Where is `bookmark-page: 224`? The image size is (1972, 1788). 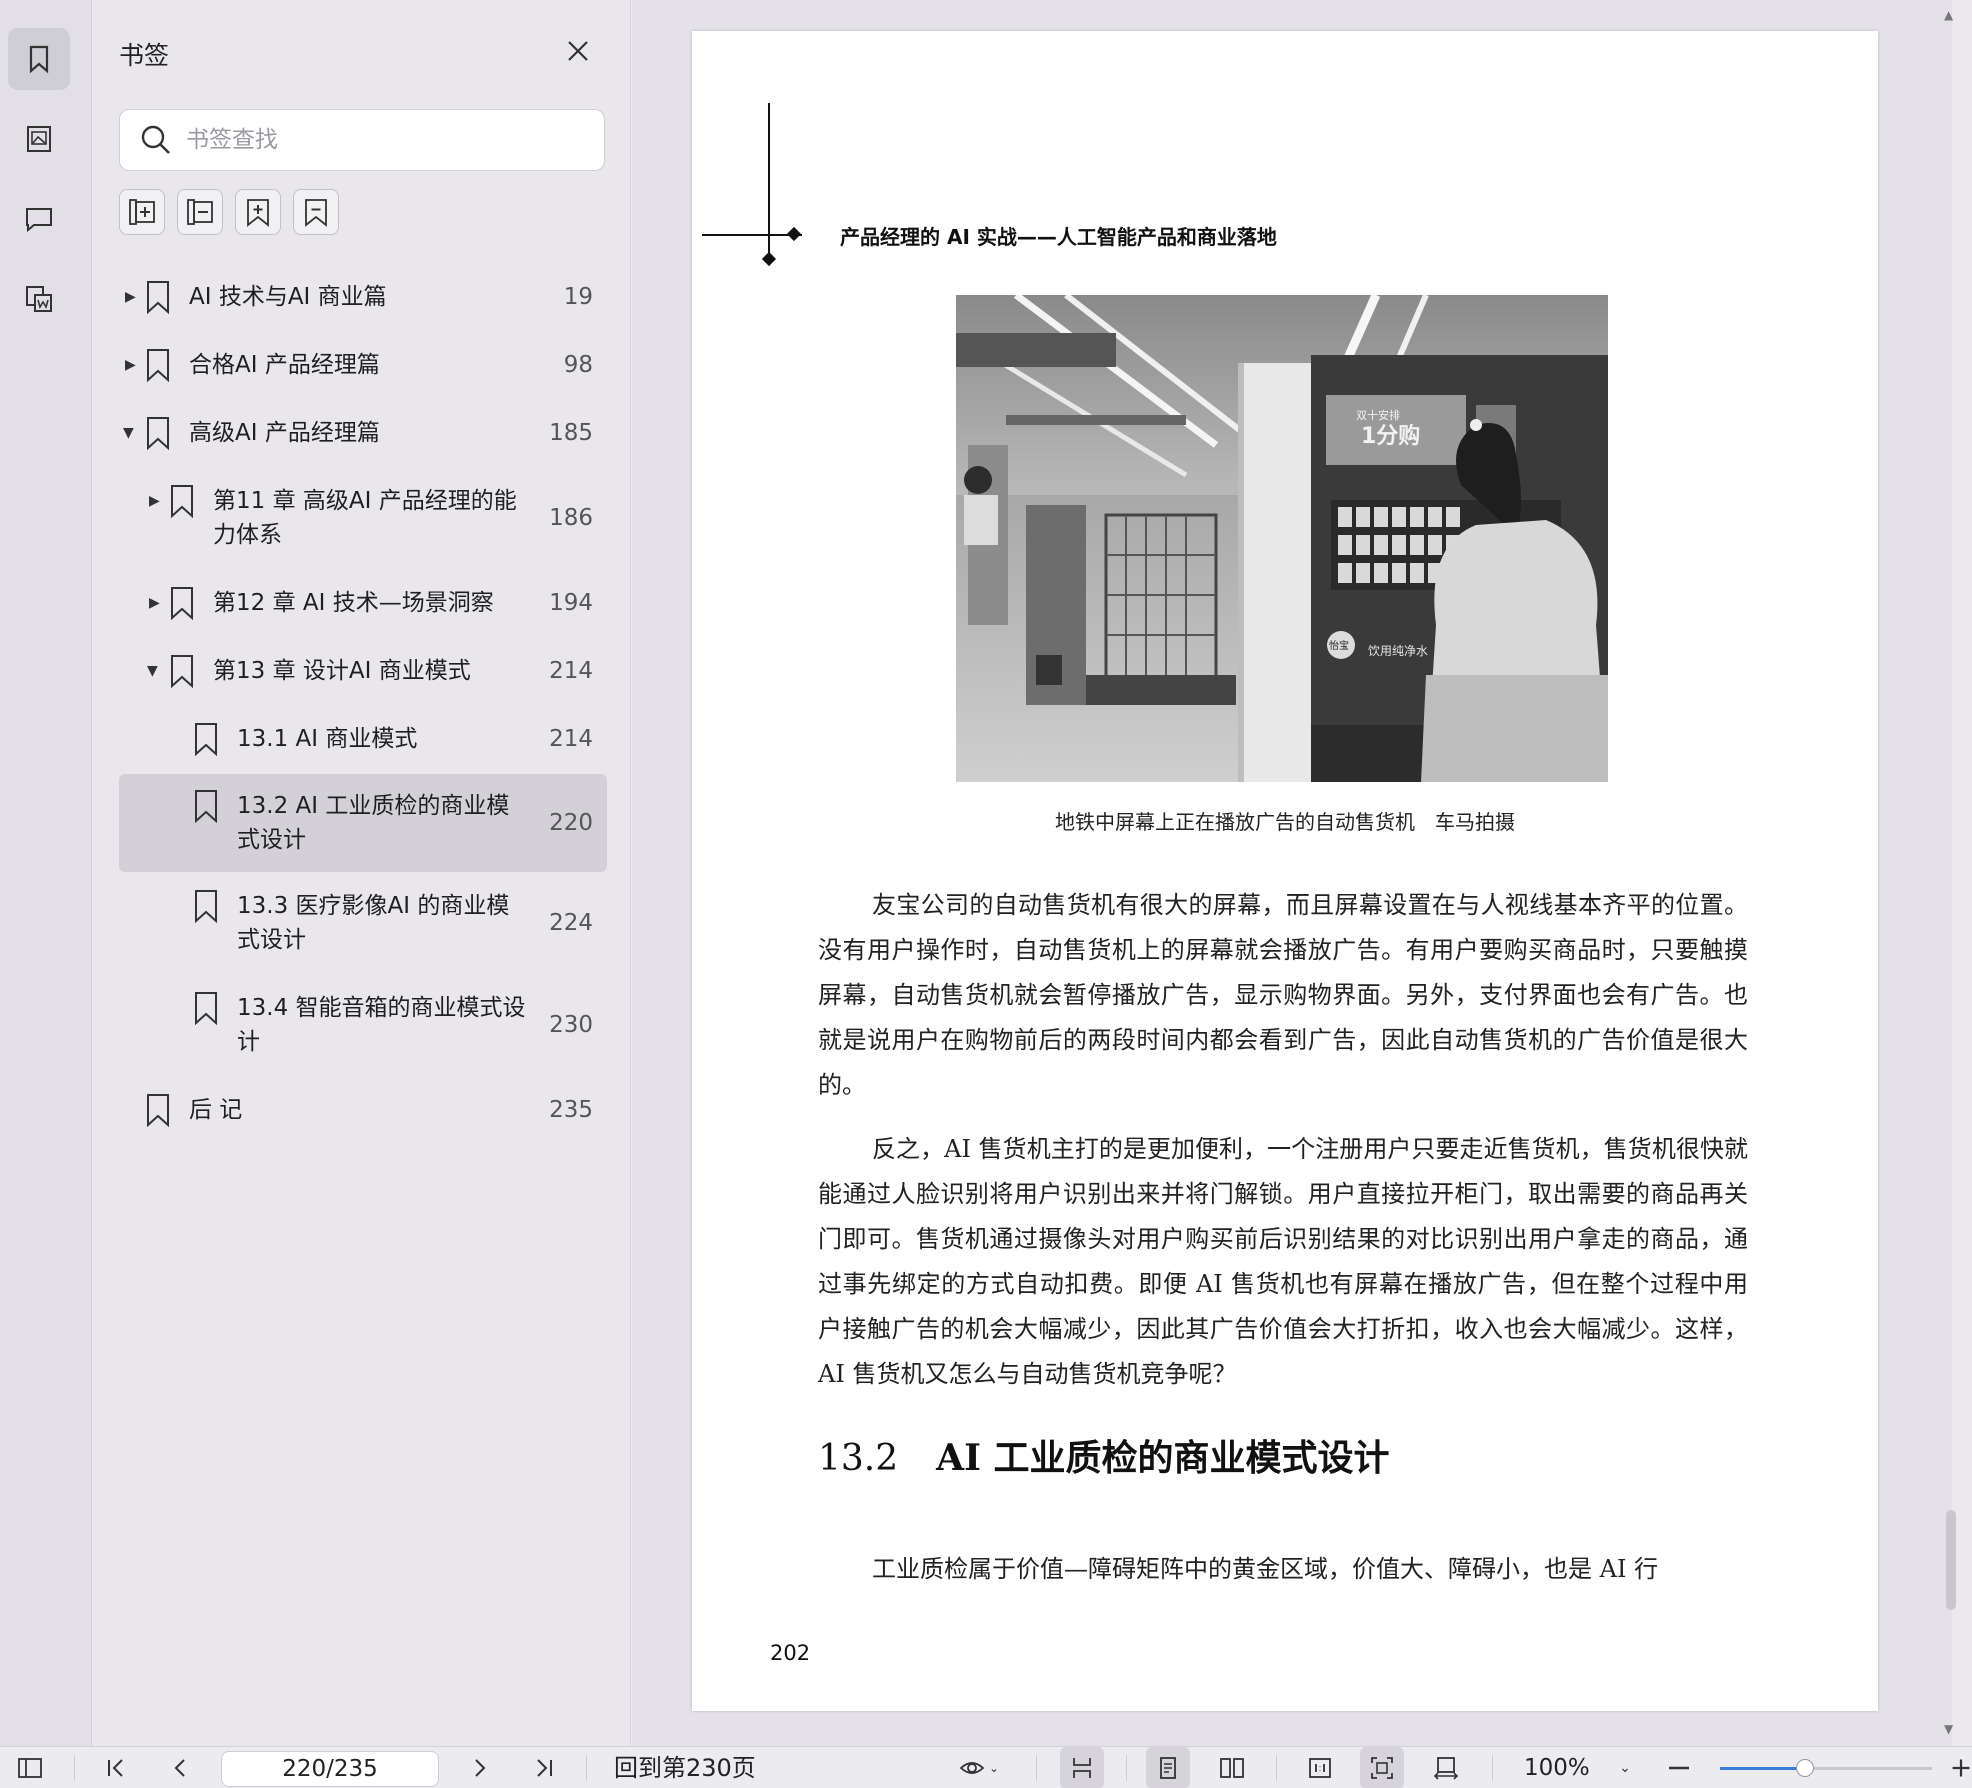
bookmark-page: 224 is located at coordinates (571, 923).